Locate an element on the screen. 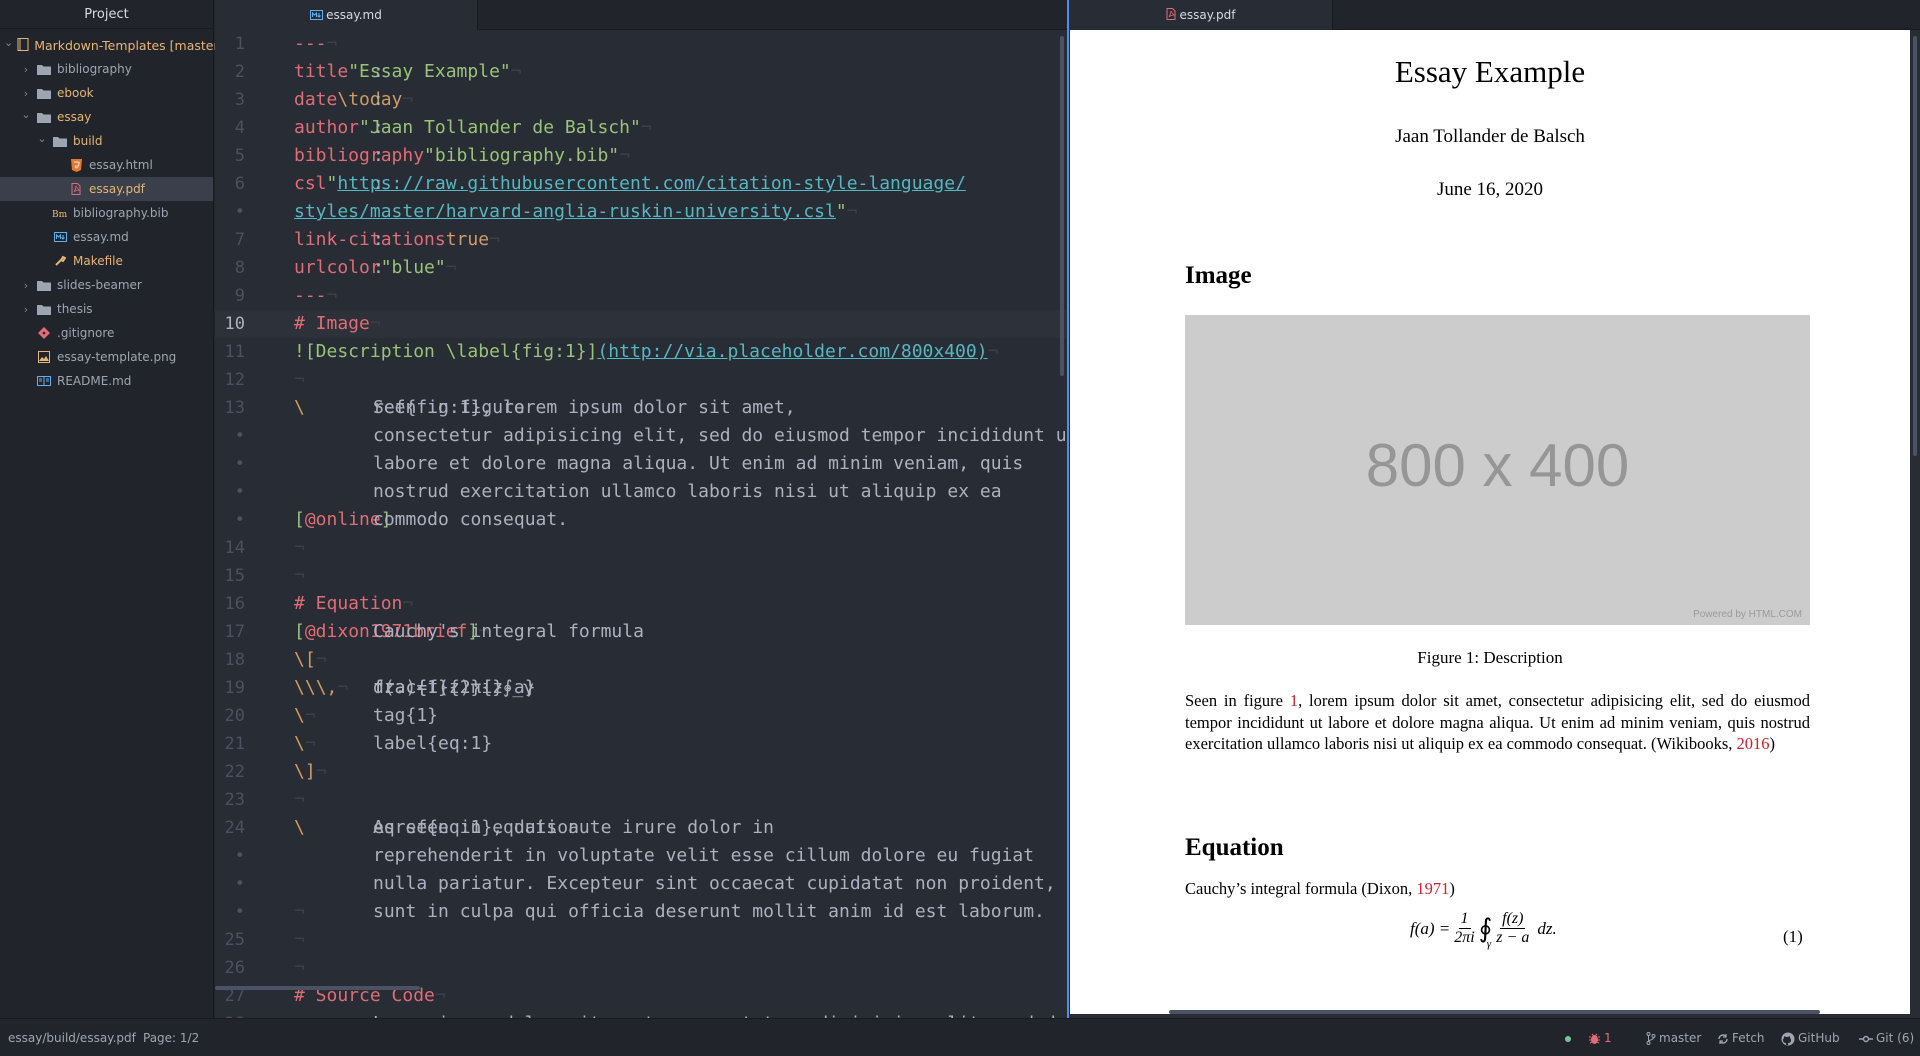 This screenshot has height=1056, width=1920. tree-item-essay-pdf: essay.pdf is located at coordinates (106, 189).